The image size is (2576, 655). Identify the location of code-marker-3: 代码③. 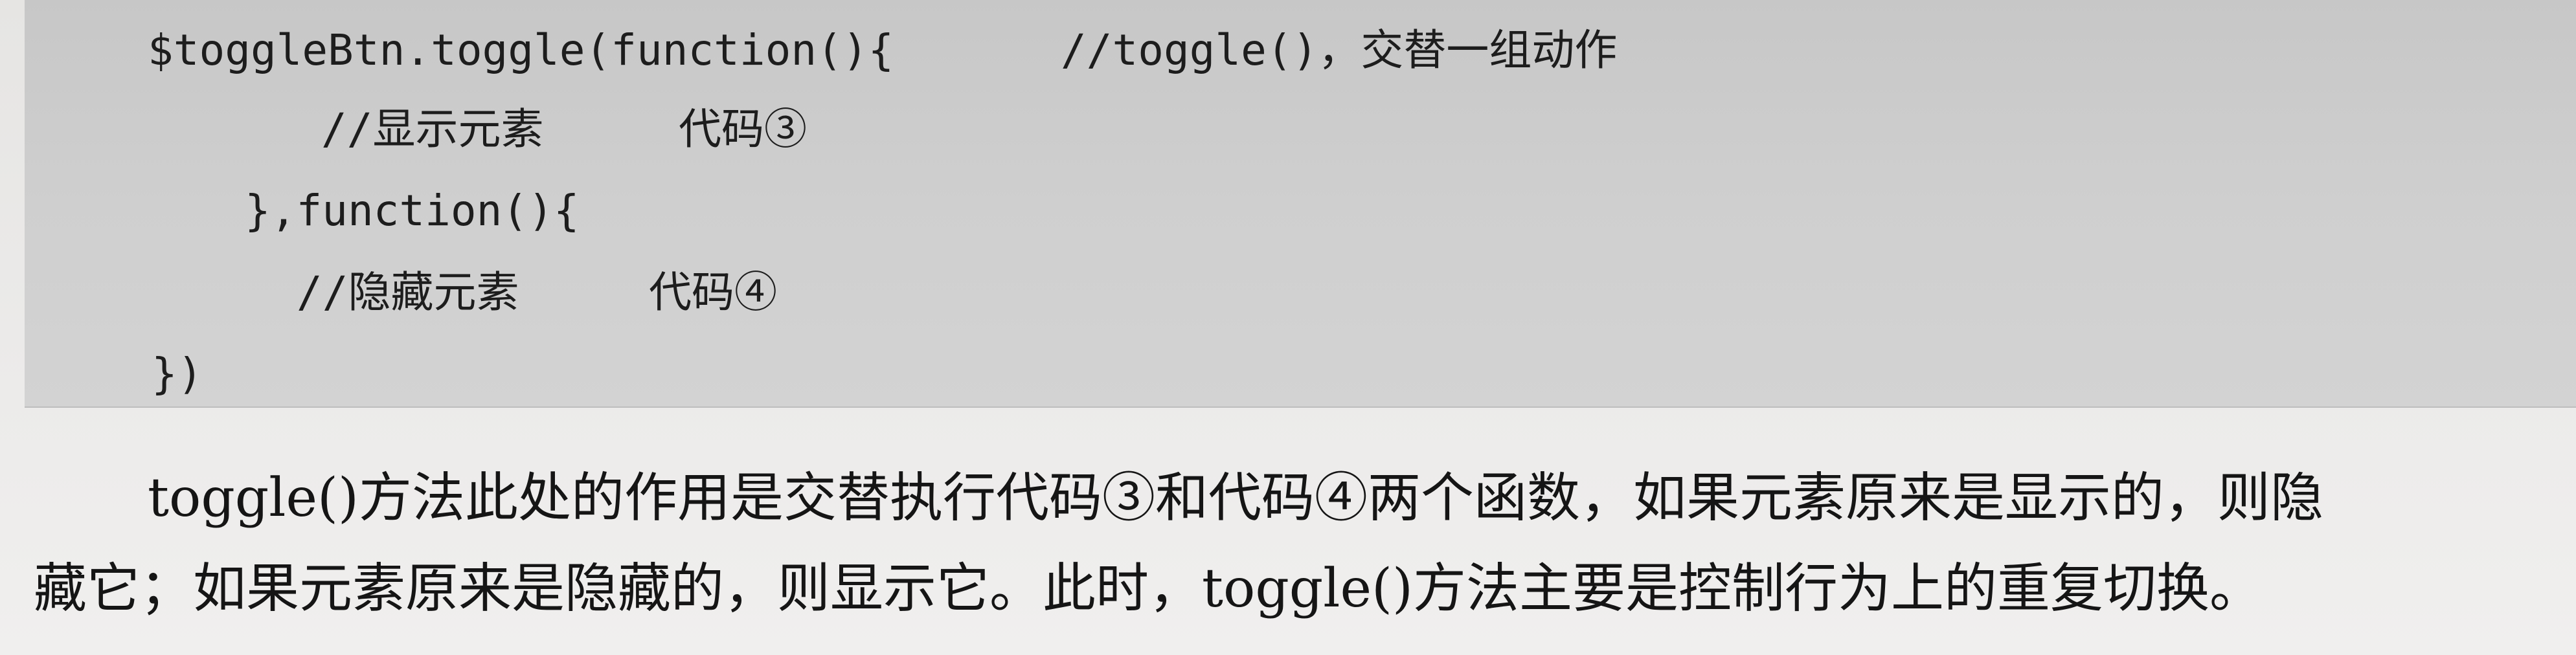
(743, 129).